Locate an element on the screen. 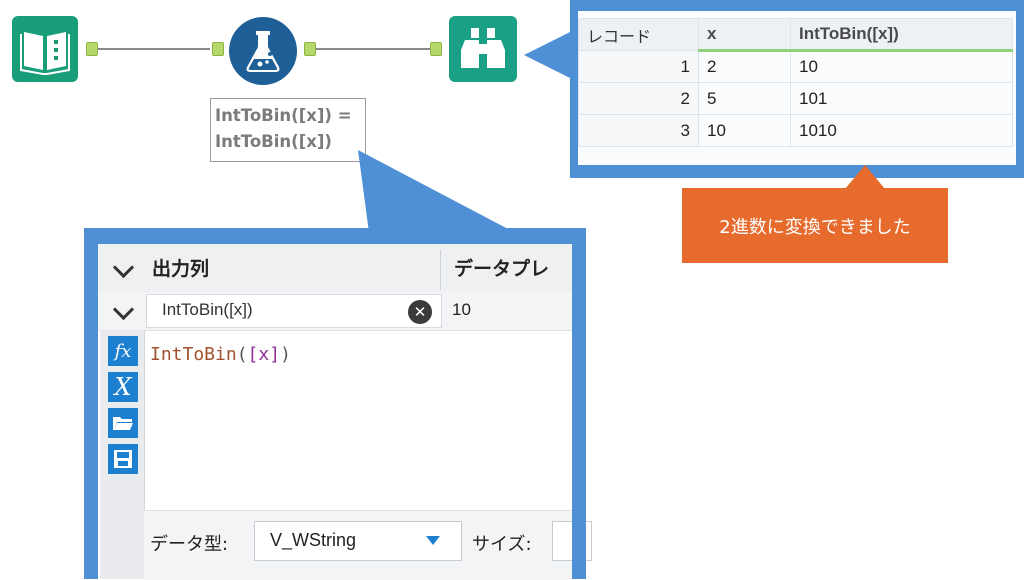 This screenshot has width=1024, height=580. table-row: 1 2 10 is located at coordinates (795, 66).